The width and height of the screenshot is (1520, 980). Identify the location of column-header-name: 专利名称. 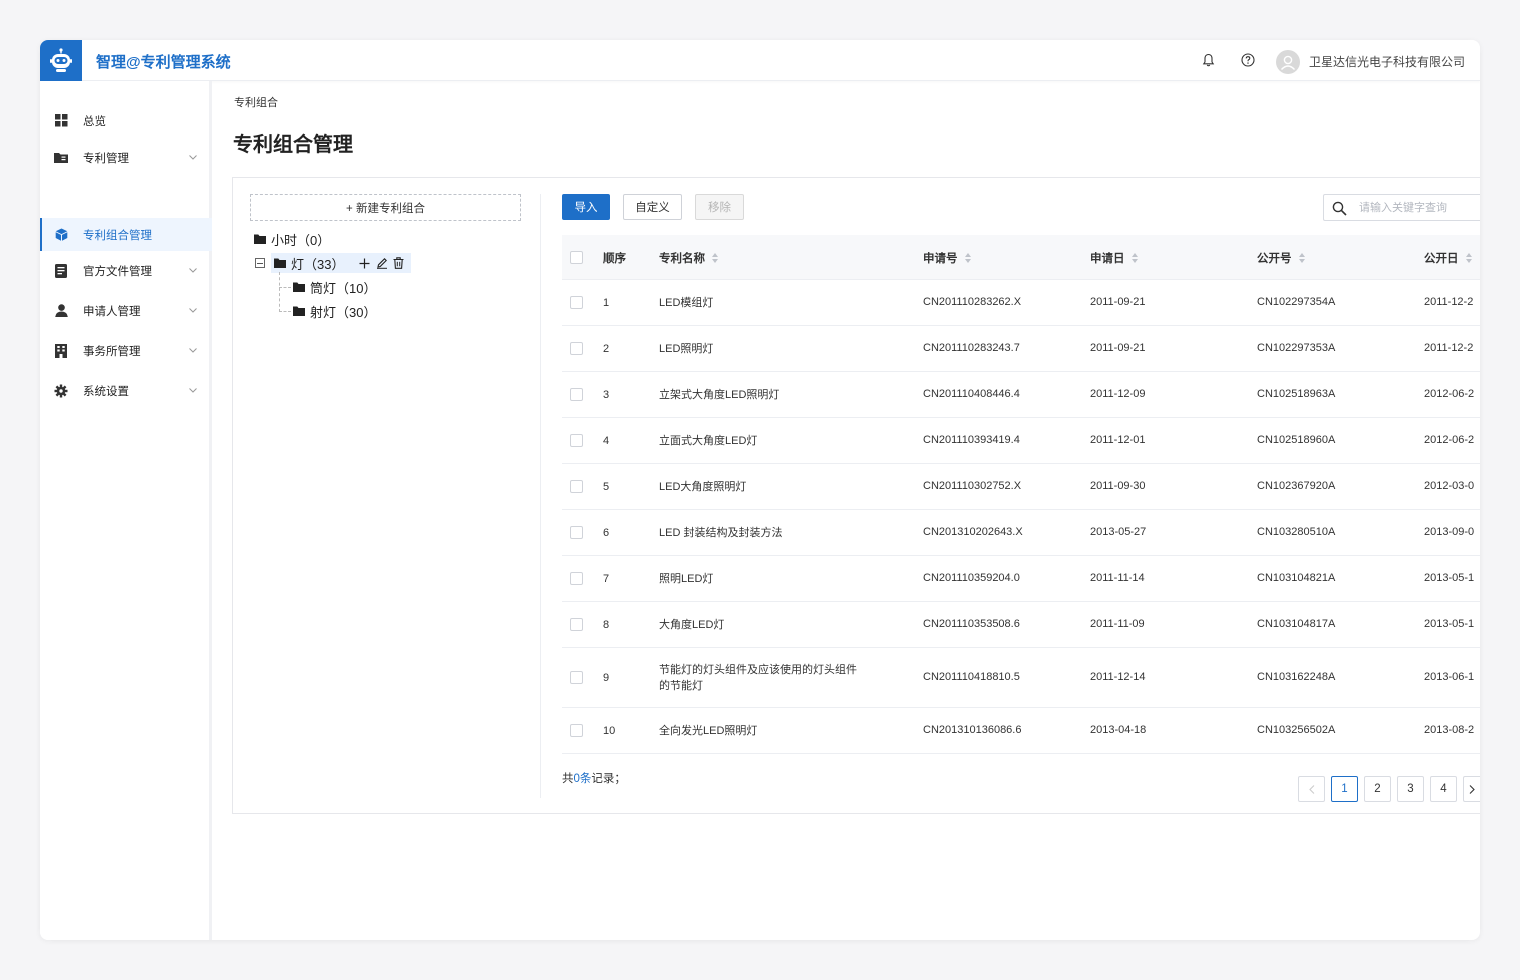
(688, 258).